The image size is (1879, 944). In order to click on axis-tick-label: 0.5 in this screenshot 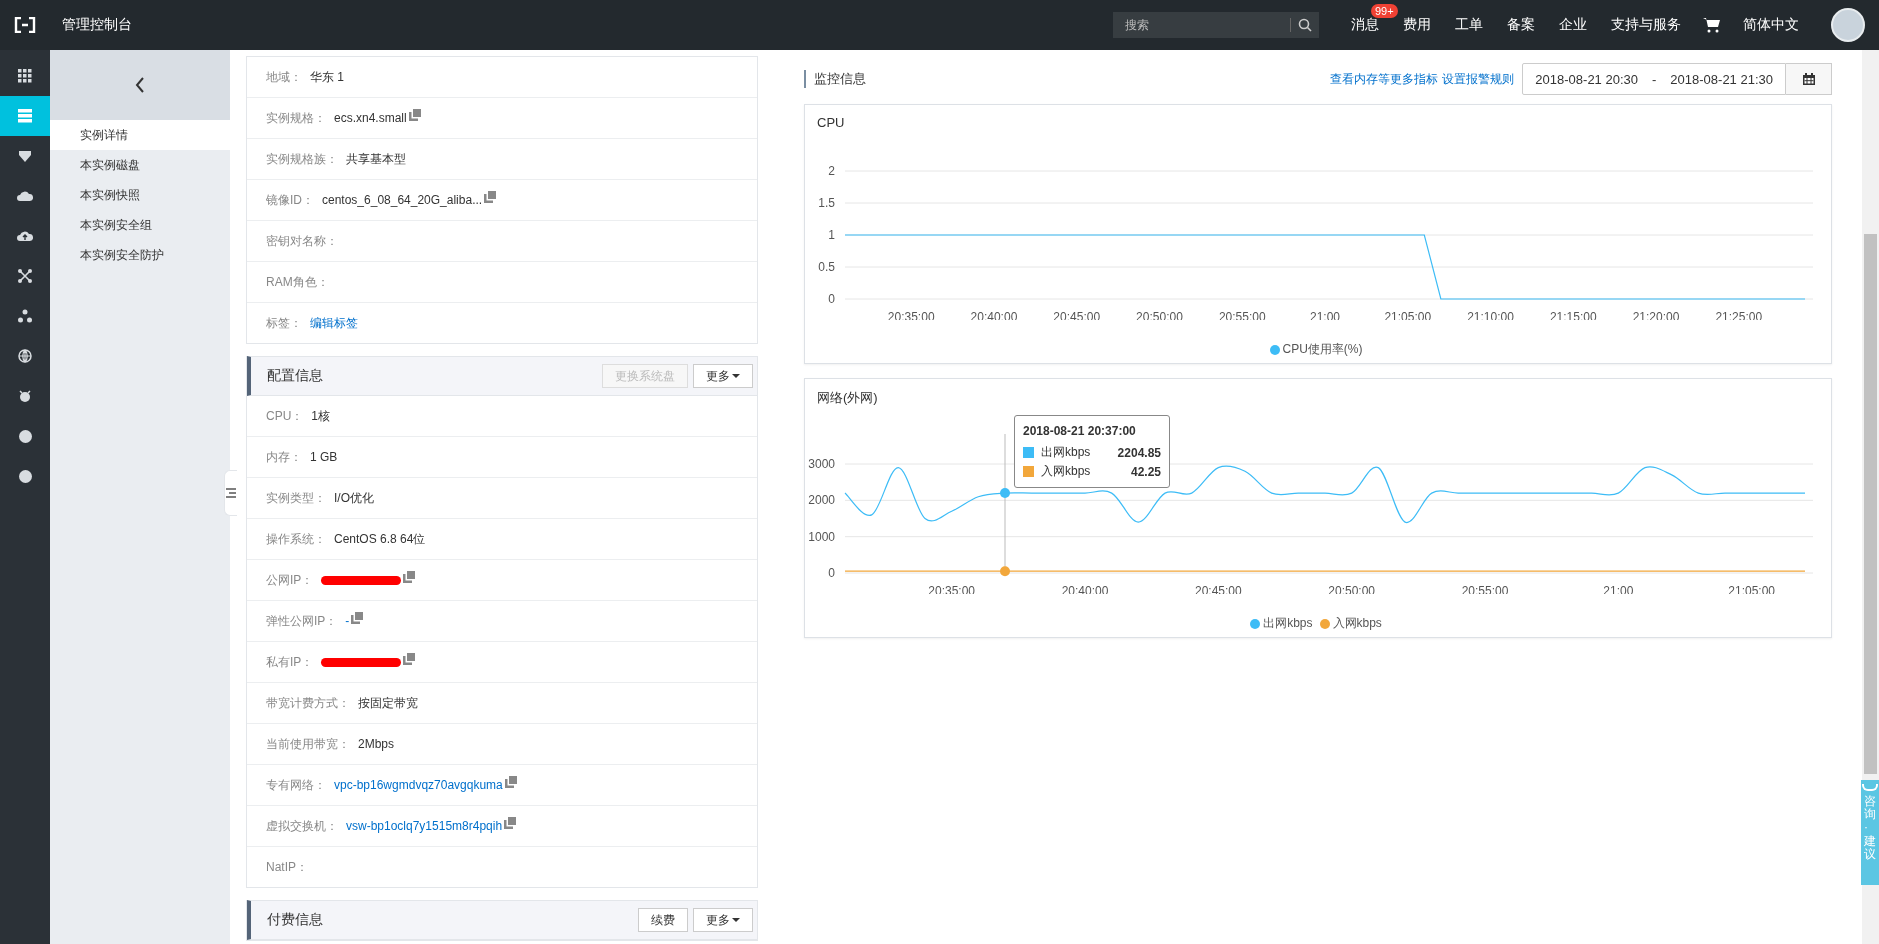, I will do `click(826, 267)`.